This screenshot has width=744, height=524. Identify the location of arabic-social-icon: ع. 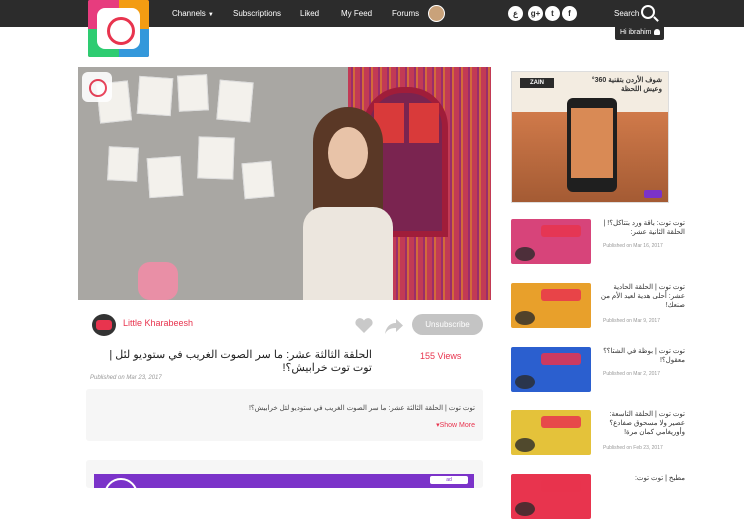
(515, 13).